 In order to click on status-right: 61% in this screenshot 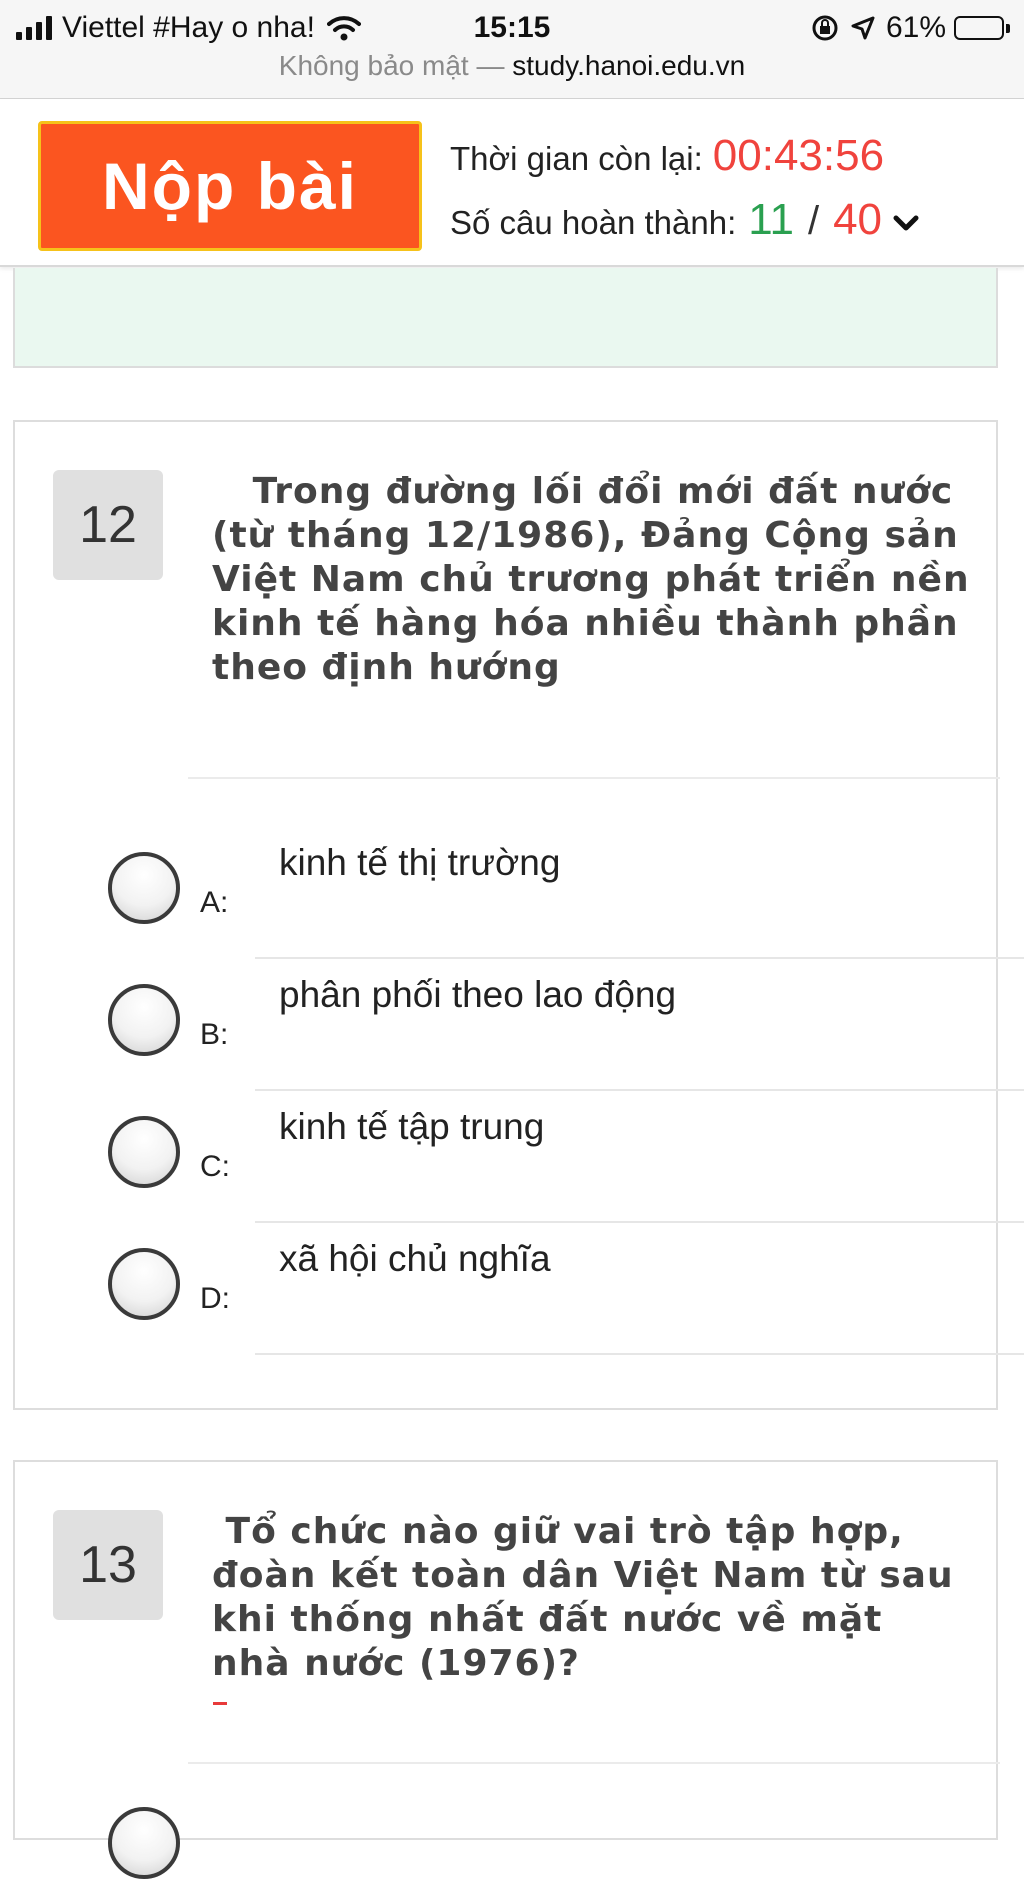, I will do `click(910, 28)`.